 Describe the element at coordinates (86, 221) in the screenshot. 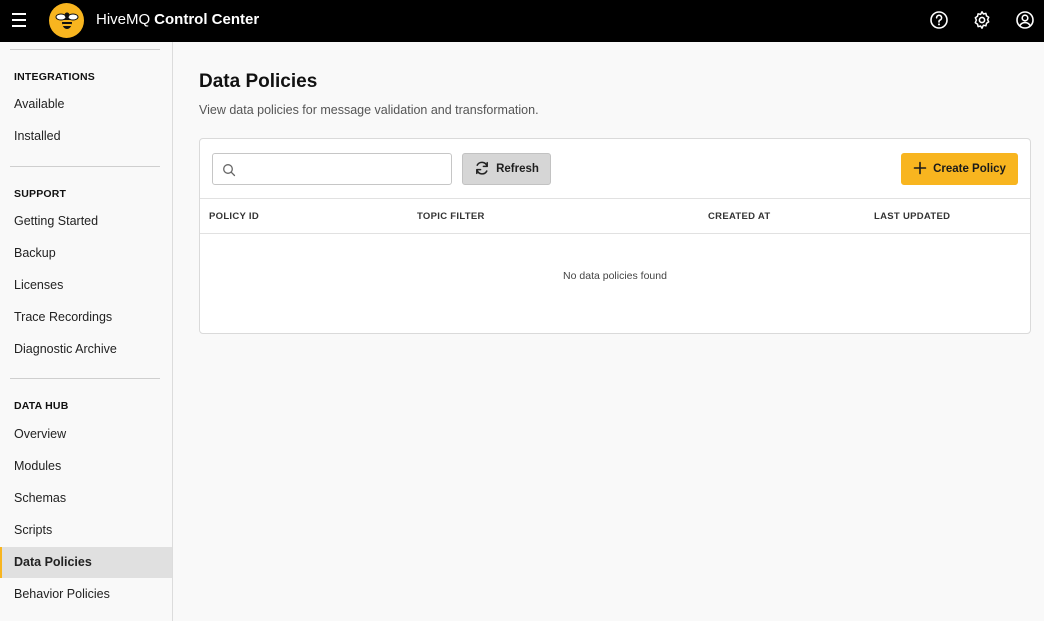

I see `sidebar-item-getting-started: Getting Started` at that location.